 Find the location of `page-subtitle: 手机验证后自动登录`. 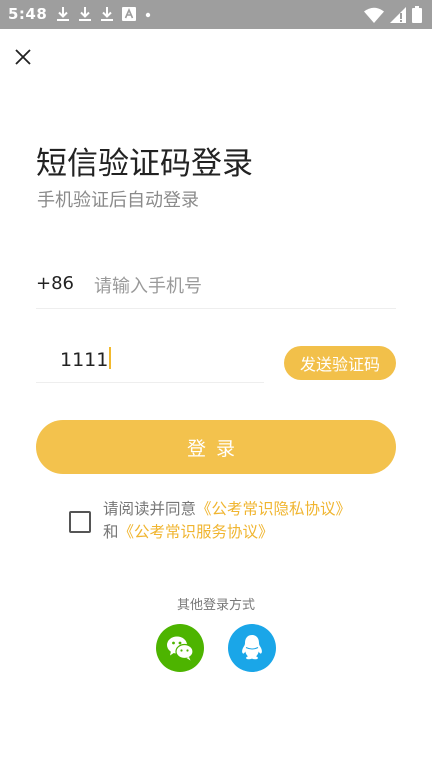

page-subtitle: 手机验证后自动登录 is located at coordinates (118, 200).